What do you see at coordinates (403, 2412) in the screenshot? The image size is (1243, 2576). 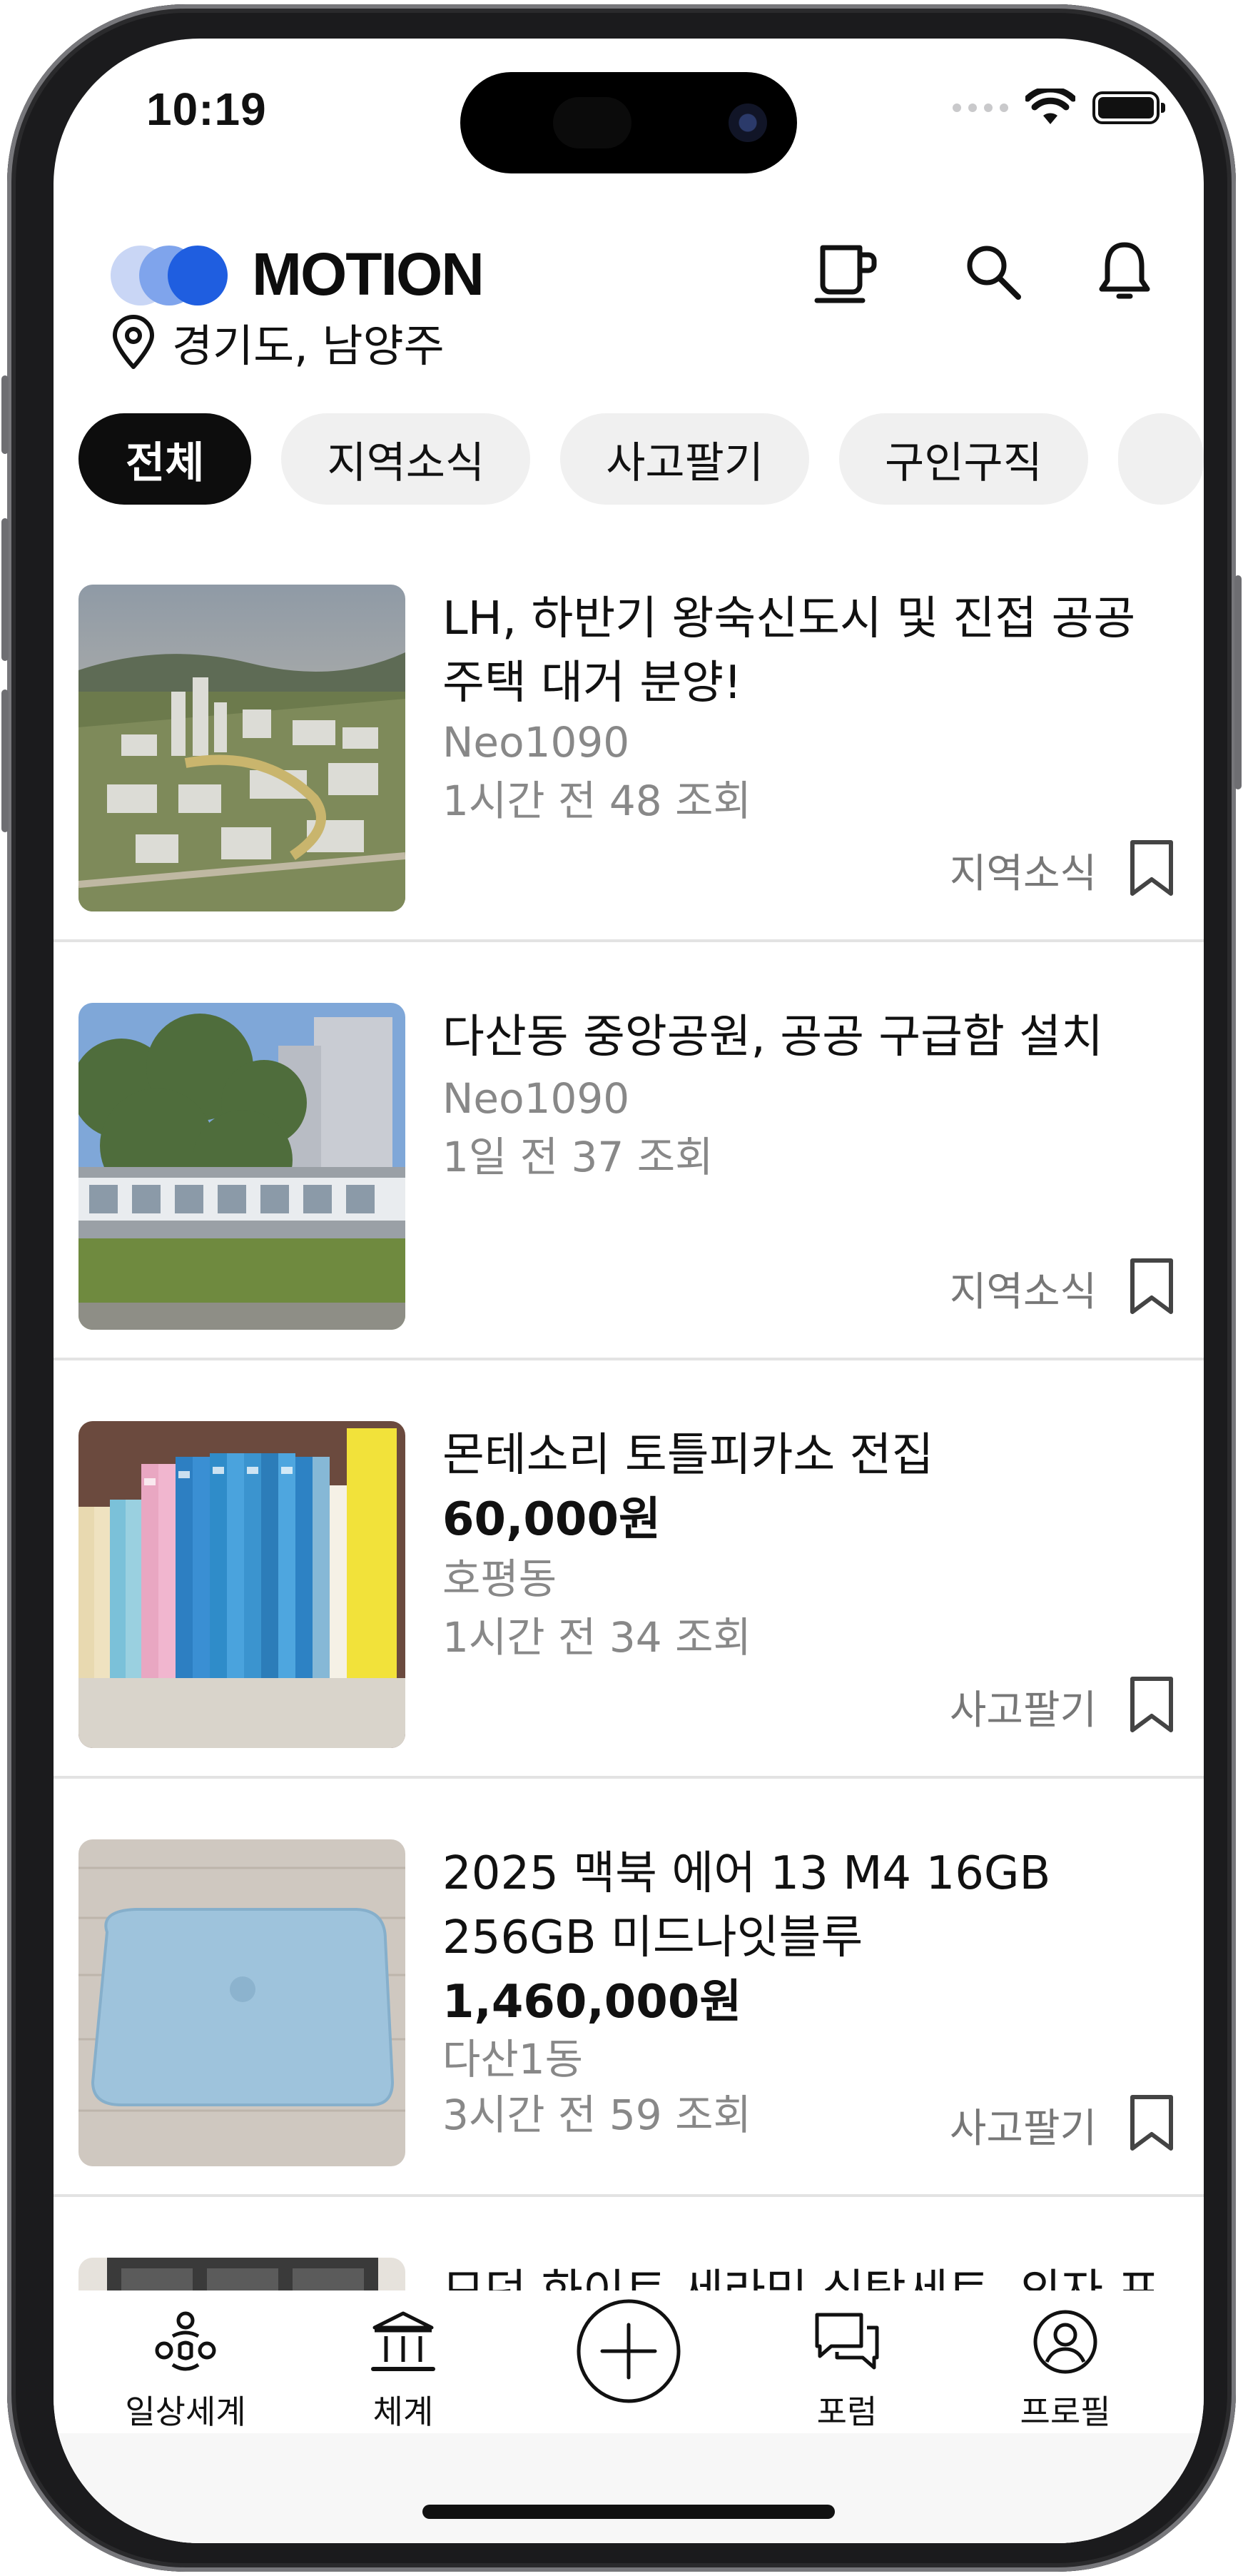 I see `tab-label: 체계` at bounding box center [403, 2412].